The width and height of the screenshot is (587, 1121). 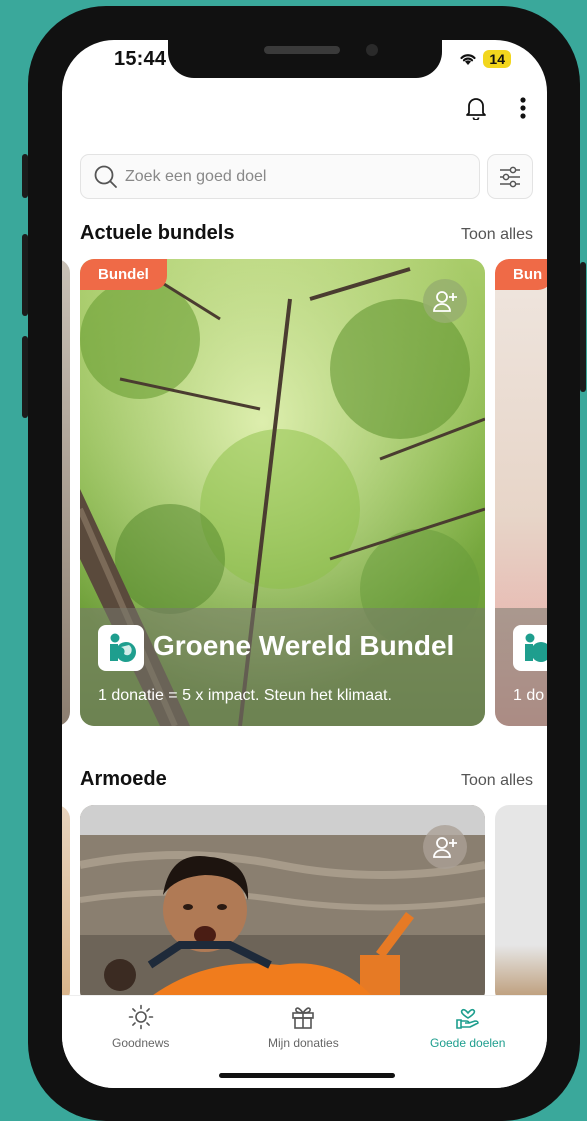 I want to click on phone-volume-up, so click(x=25, y=275).